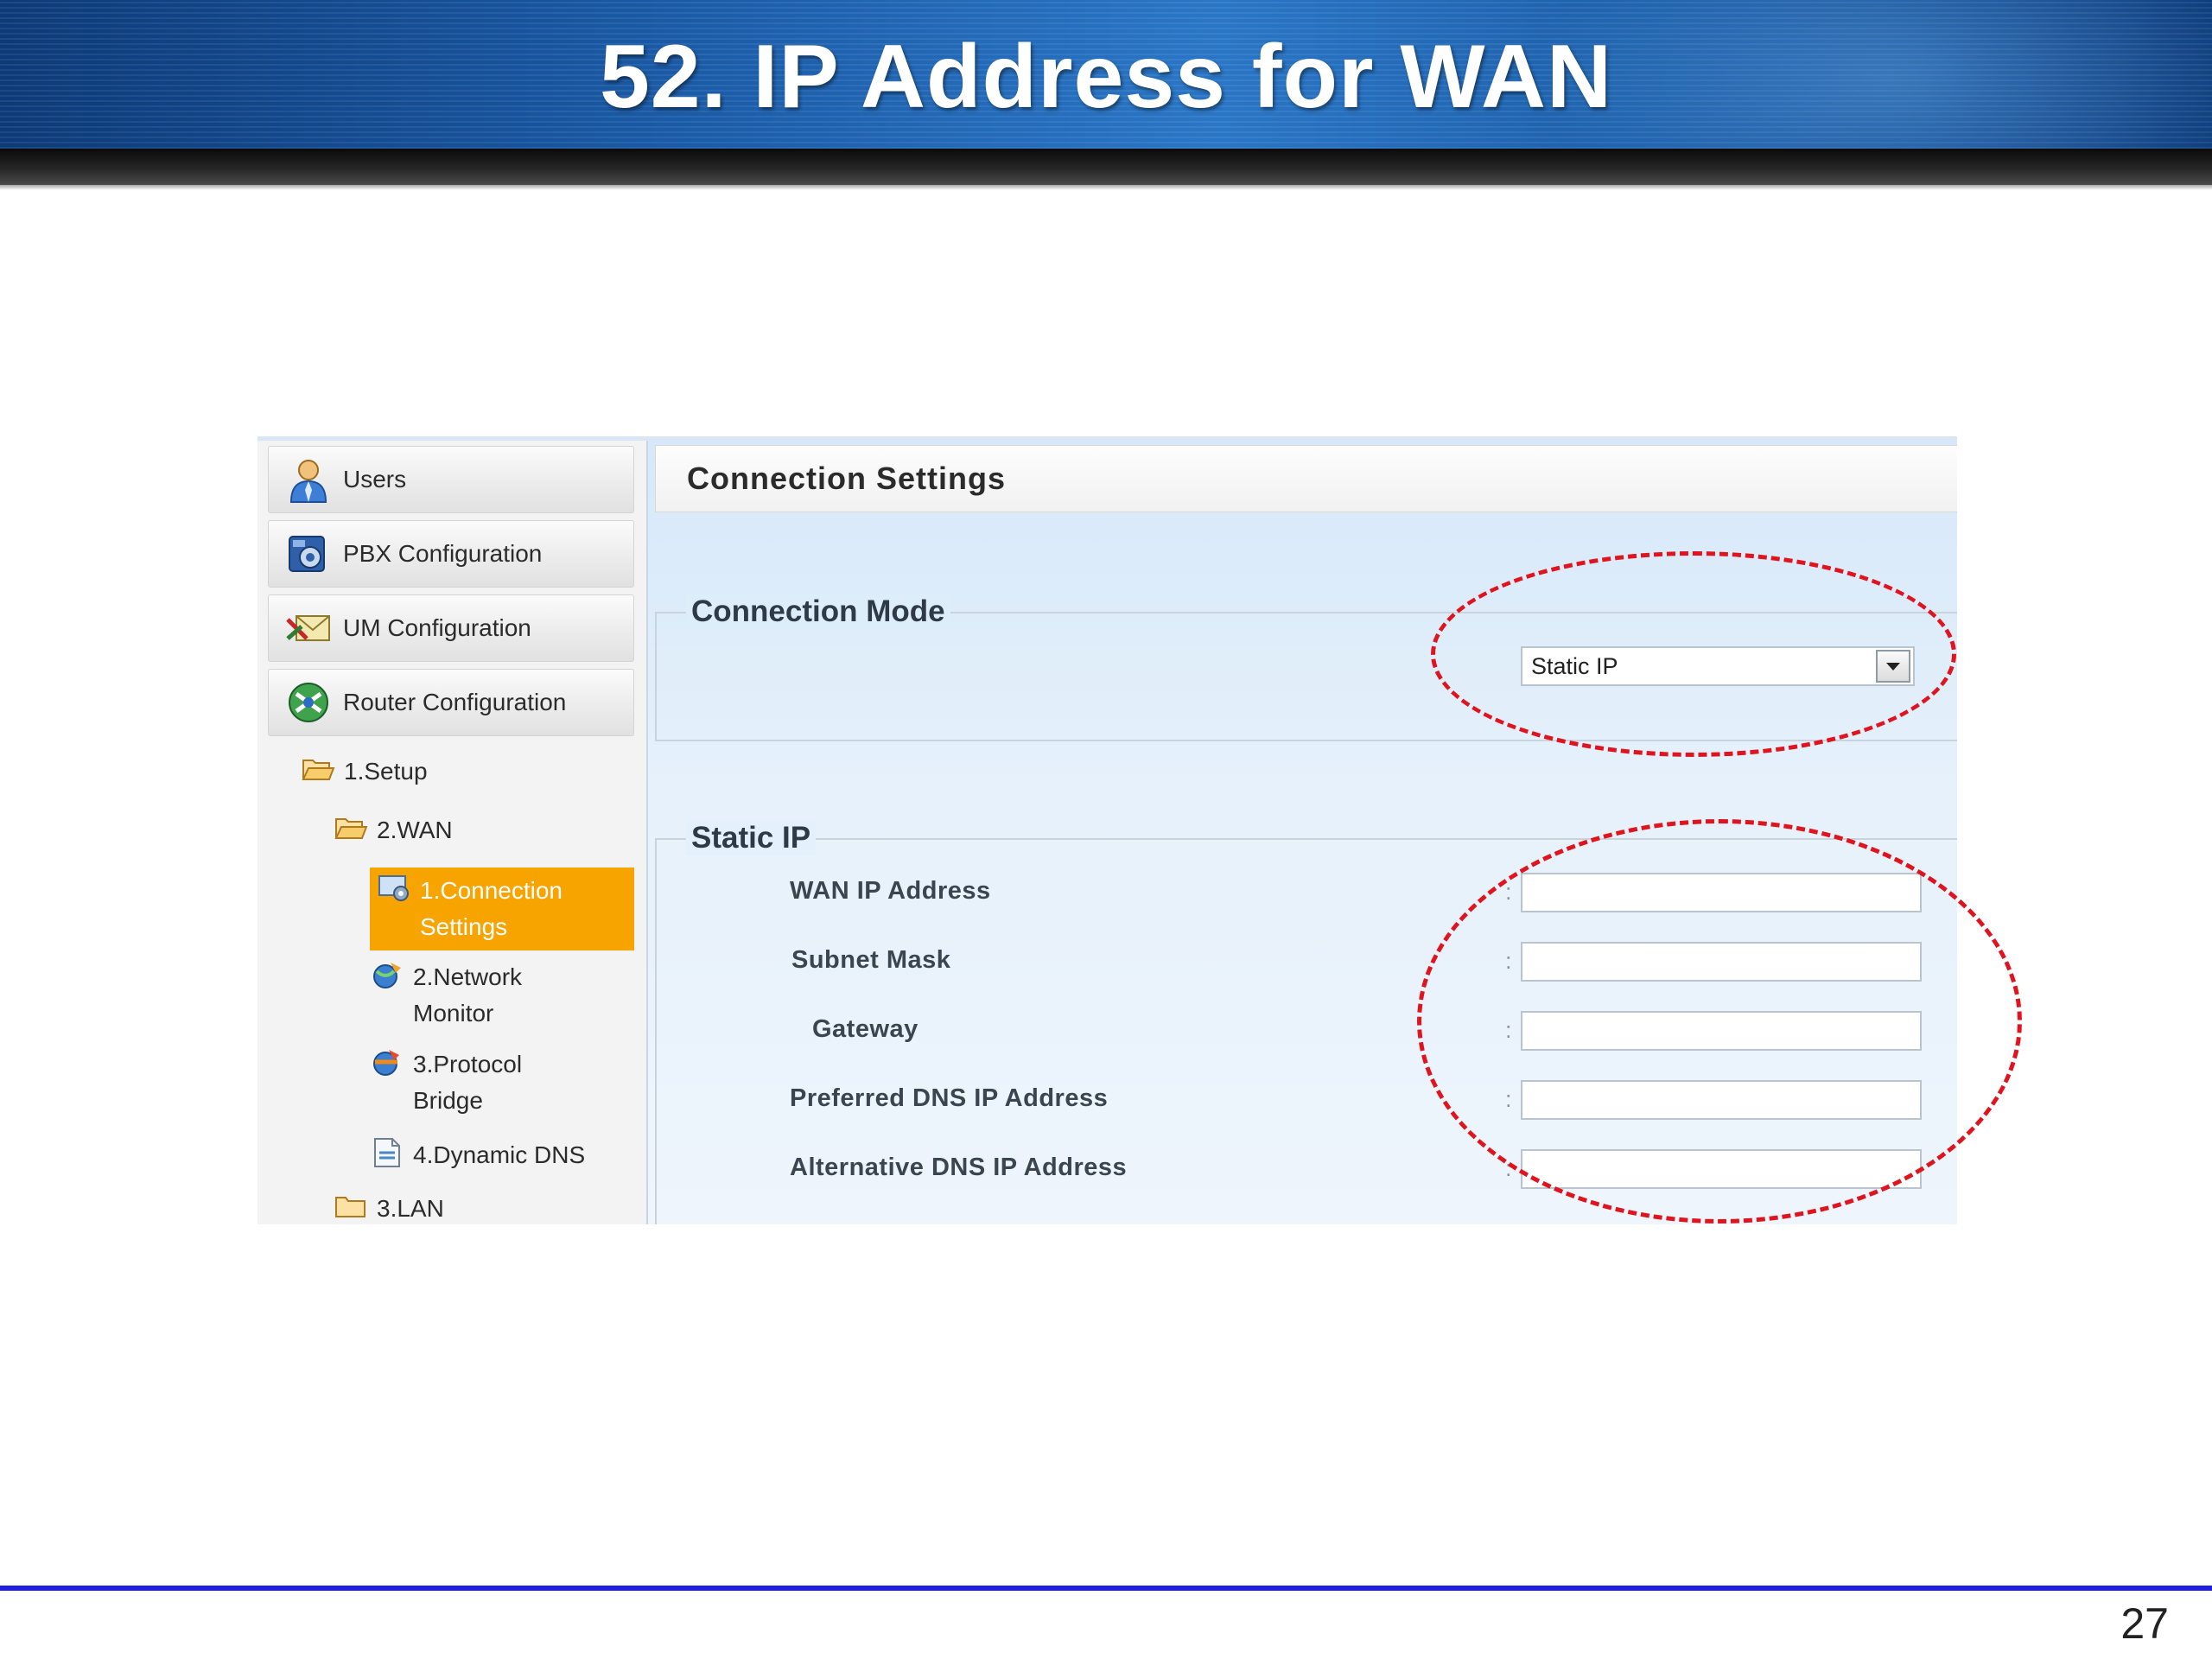 This screenshot has width=2212, height=1659. I want to click on tree-item-connection-settings: 1.Connection Settings, so click(502, 909).